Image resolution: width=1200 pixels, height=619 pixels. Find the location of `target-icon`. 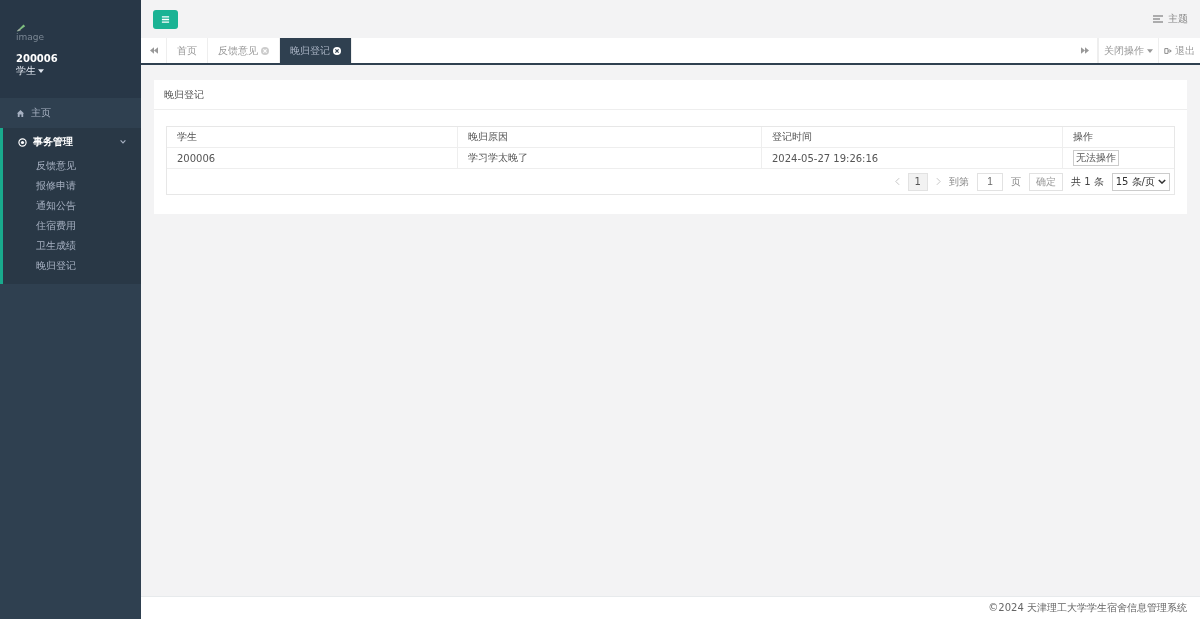

target-icon is located at coordinates (22, 142).